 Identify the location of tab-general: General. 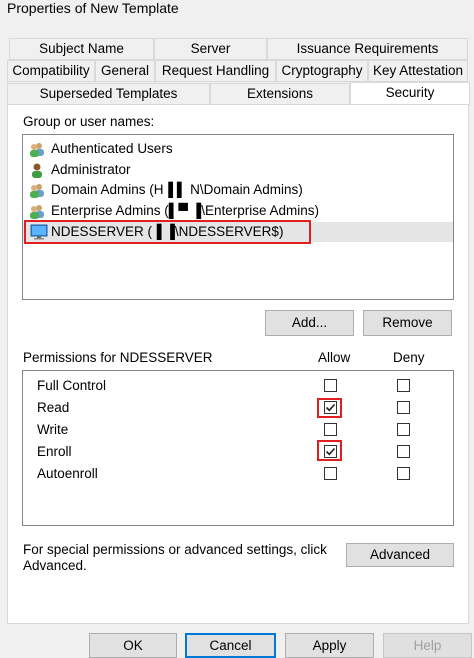
(125, 71).